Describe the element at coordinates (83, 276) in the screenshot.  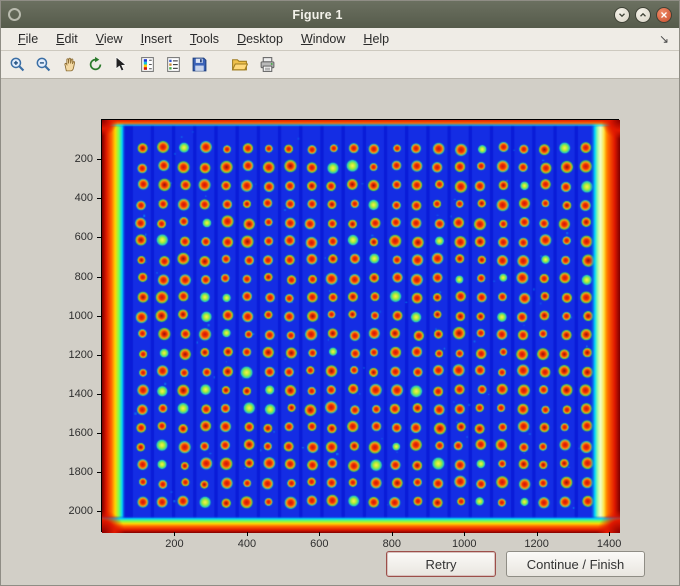
I see `y-tick-label: 800` at that location.